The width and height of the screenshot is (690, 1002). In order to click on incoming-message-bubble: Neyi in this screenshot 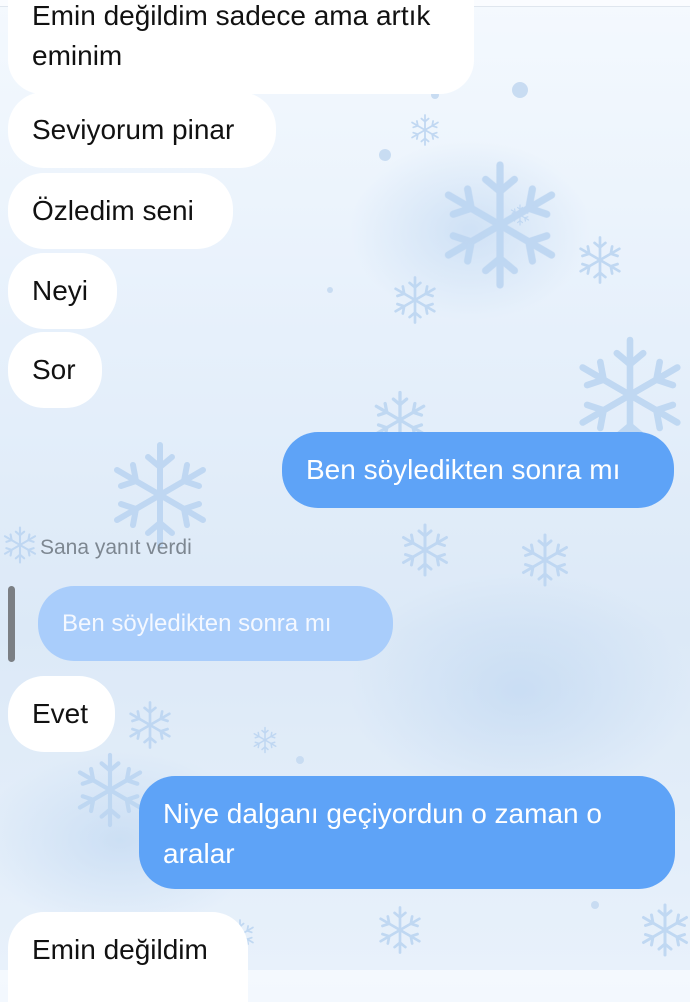, I will do `click(62, 291)`.